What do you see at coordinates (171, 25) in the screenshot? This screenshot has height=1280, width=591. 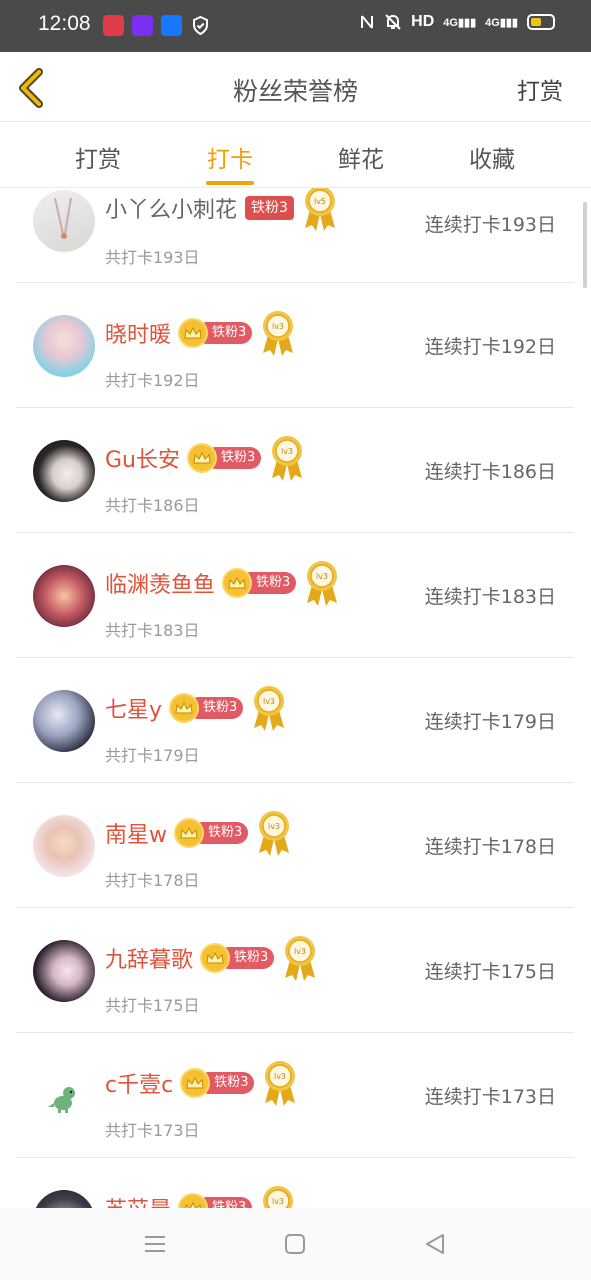 I see `alipay-app-icon` at bounding box center [171, 25].